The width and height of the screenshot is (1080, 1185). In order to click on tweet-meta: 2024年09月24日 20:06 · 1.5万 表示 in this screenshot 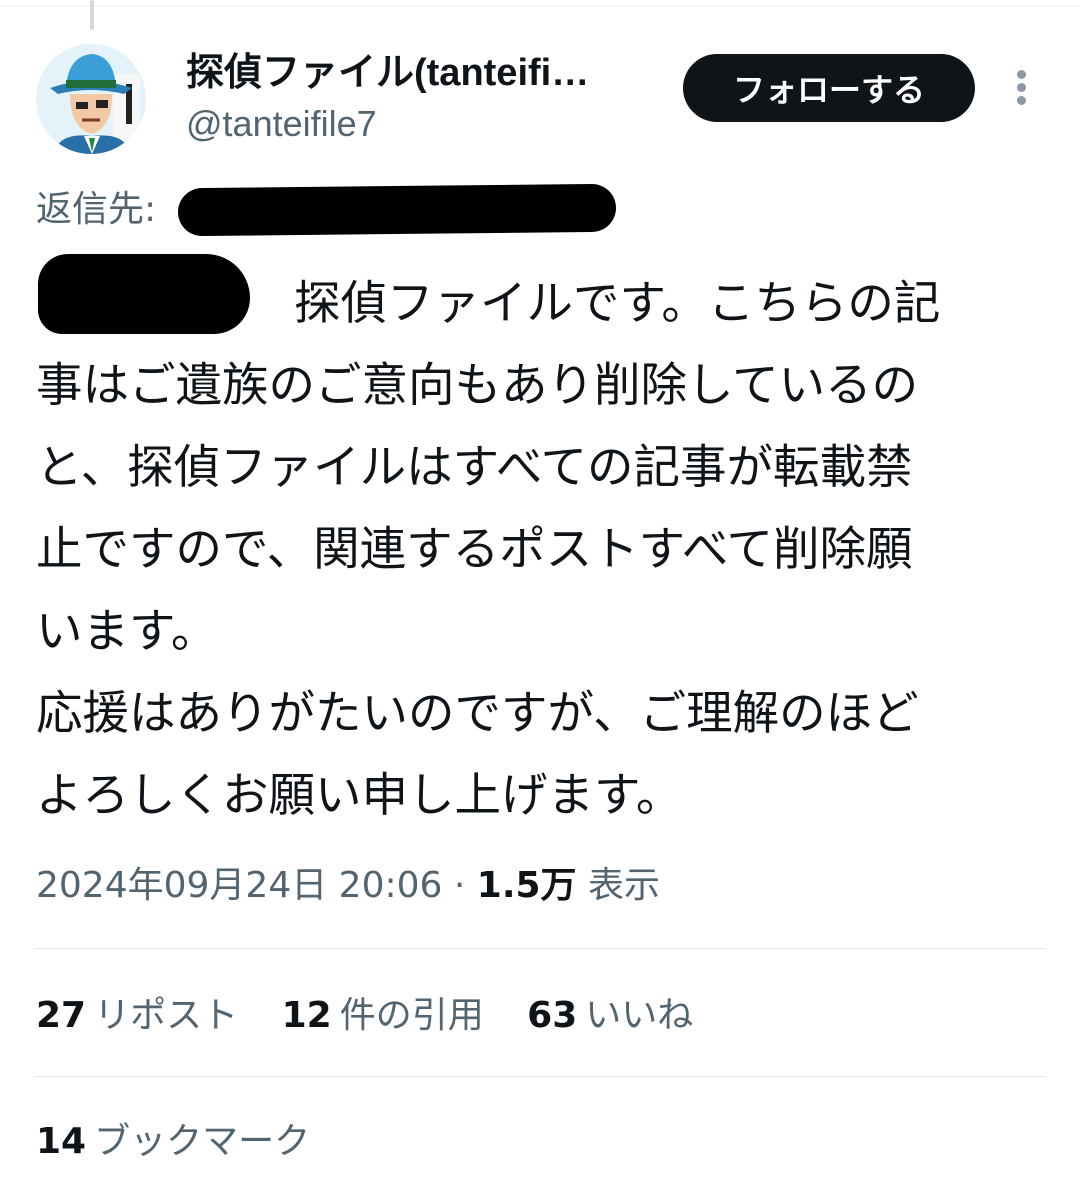, I will do `click(348, 886)`.